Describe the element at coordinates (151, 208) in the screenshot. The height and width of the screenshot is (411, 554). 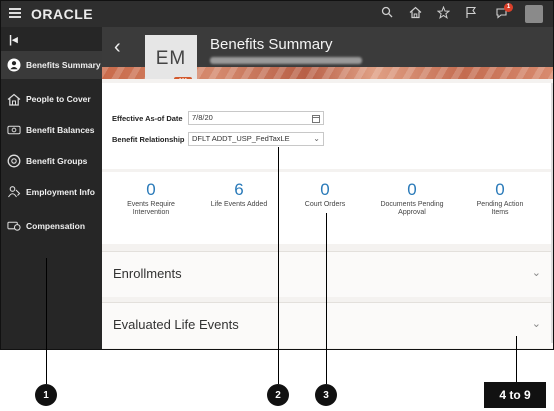
I see `stat-label: Events Require Intervention` at that location.